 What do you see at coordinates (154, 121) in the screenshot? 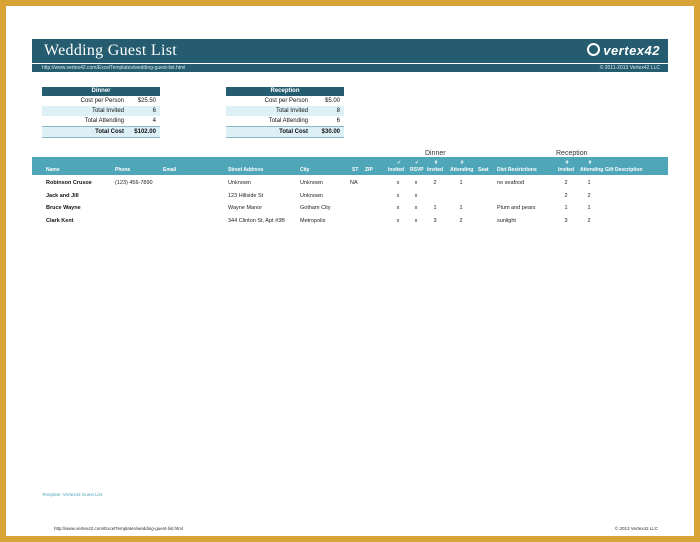
I see `dinner-attending-value: 4` at bounding box center [154, 121].